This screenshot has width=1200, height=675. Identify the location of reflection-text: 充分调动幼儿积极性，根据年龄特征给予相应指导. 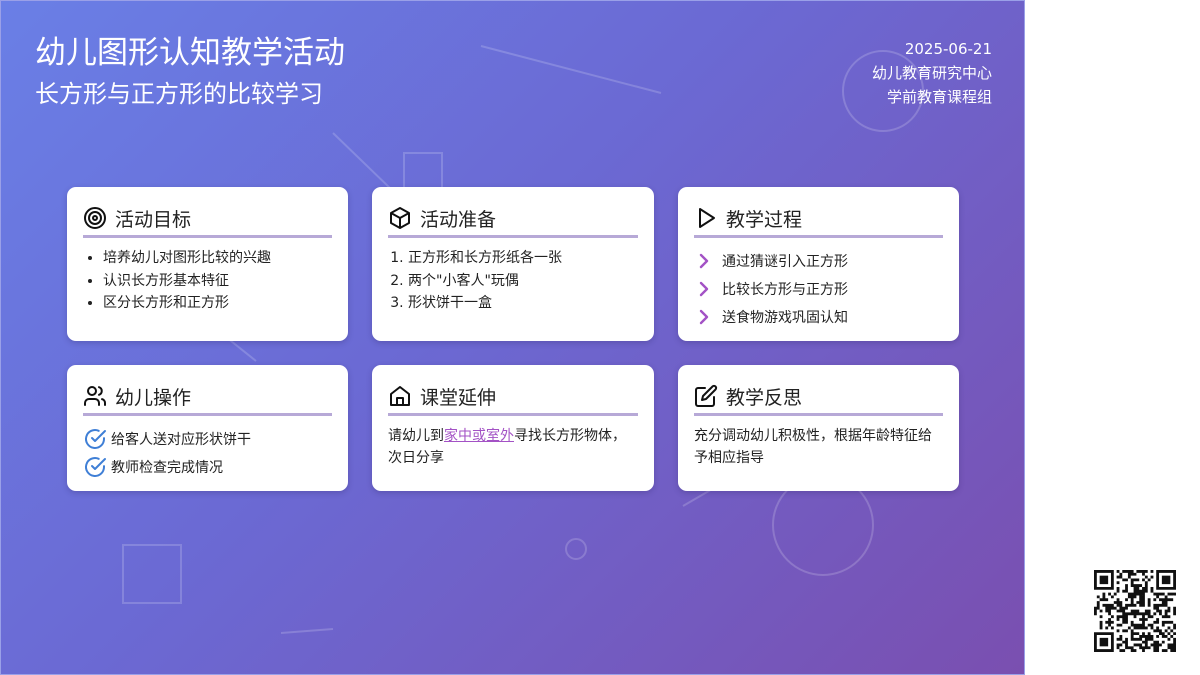
(813, 447).